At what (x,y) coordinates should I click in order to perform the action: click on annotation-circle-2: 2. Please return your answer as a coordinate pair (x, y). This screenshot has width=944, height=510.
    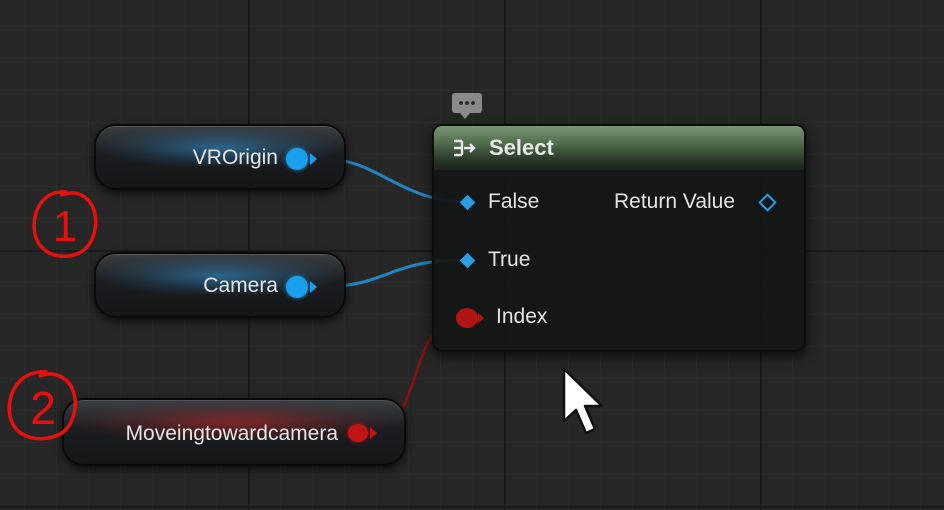
    Looking at the image, I should click on (42, 405).